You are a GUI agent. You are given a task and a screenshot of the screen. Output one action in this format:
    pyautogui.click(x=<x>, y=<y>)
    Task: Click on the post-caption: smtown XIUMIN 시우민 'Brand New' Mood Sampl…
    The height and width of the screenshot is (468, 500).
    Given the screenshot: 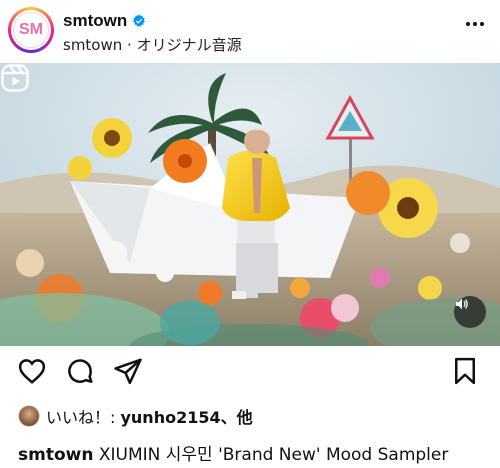 What is the action you would take?
    pyautogui.click(x=233, y=452)
    